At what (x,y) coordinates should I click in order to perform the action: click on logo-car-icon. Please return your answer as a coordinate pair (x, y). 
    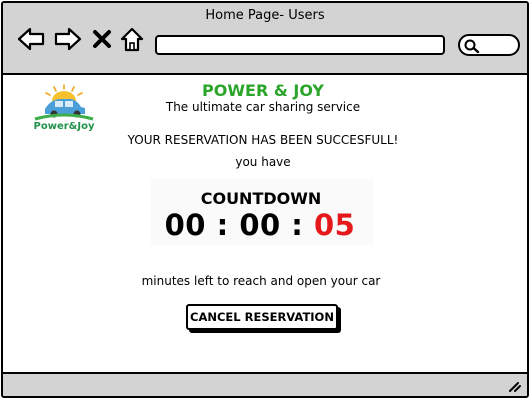
    Looking at the image, I should click on (64, 102).